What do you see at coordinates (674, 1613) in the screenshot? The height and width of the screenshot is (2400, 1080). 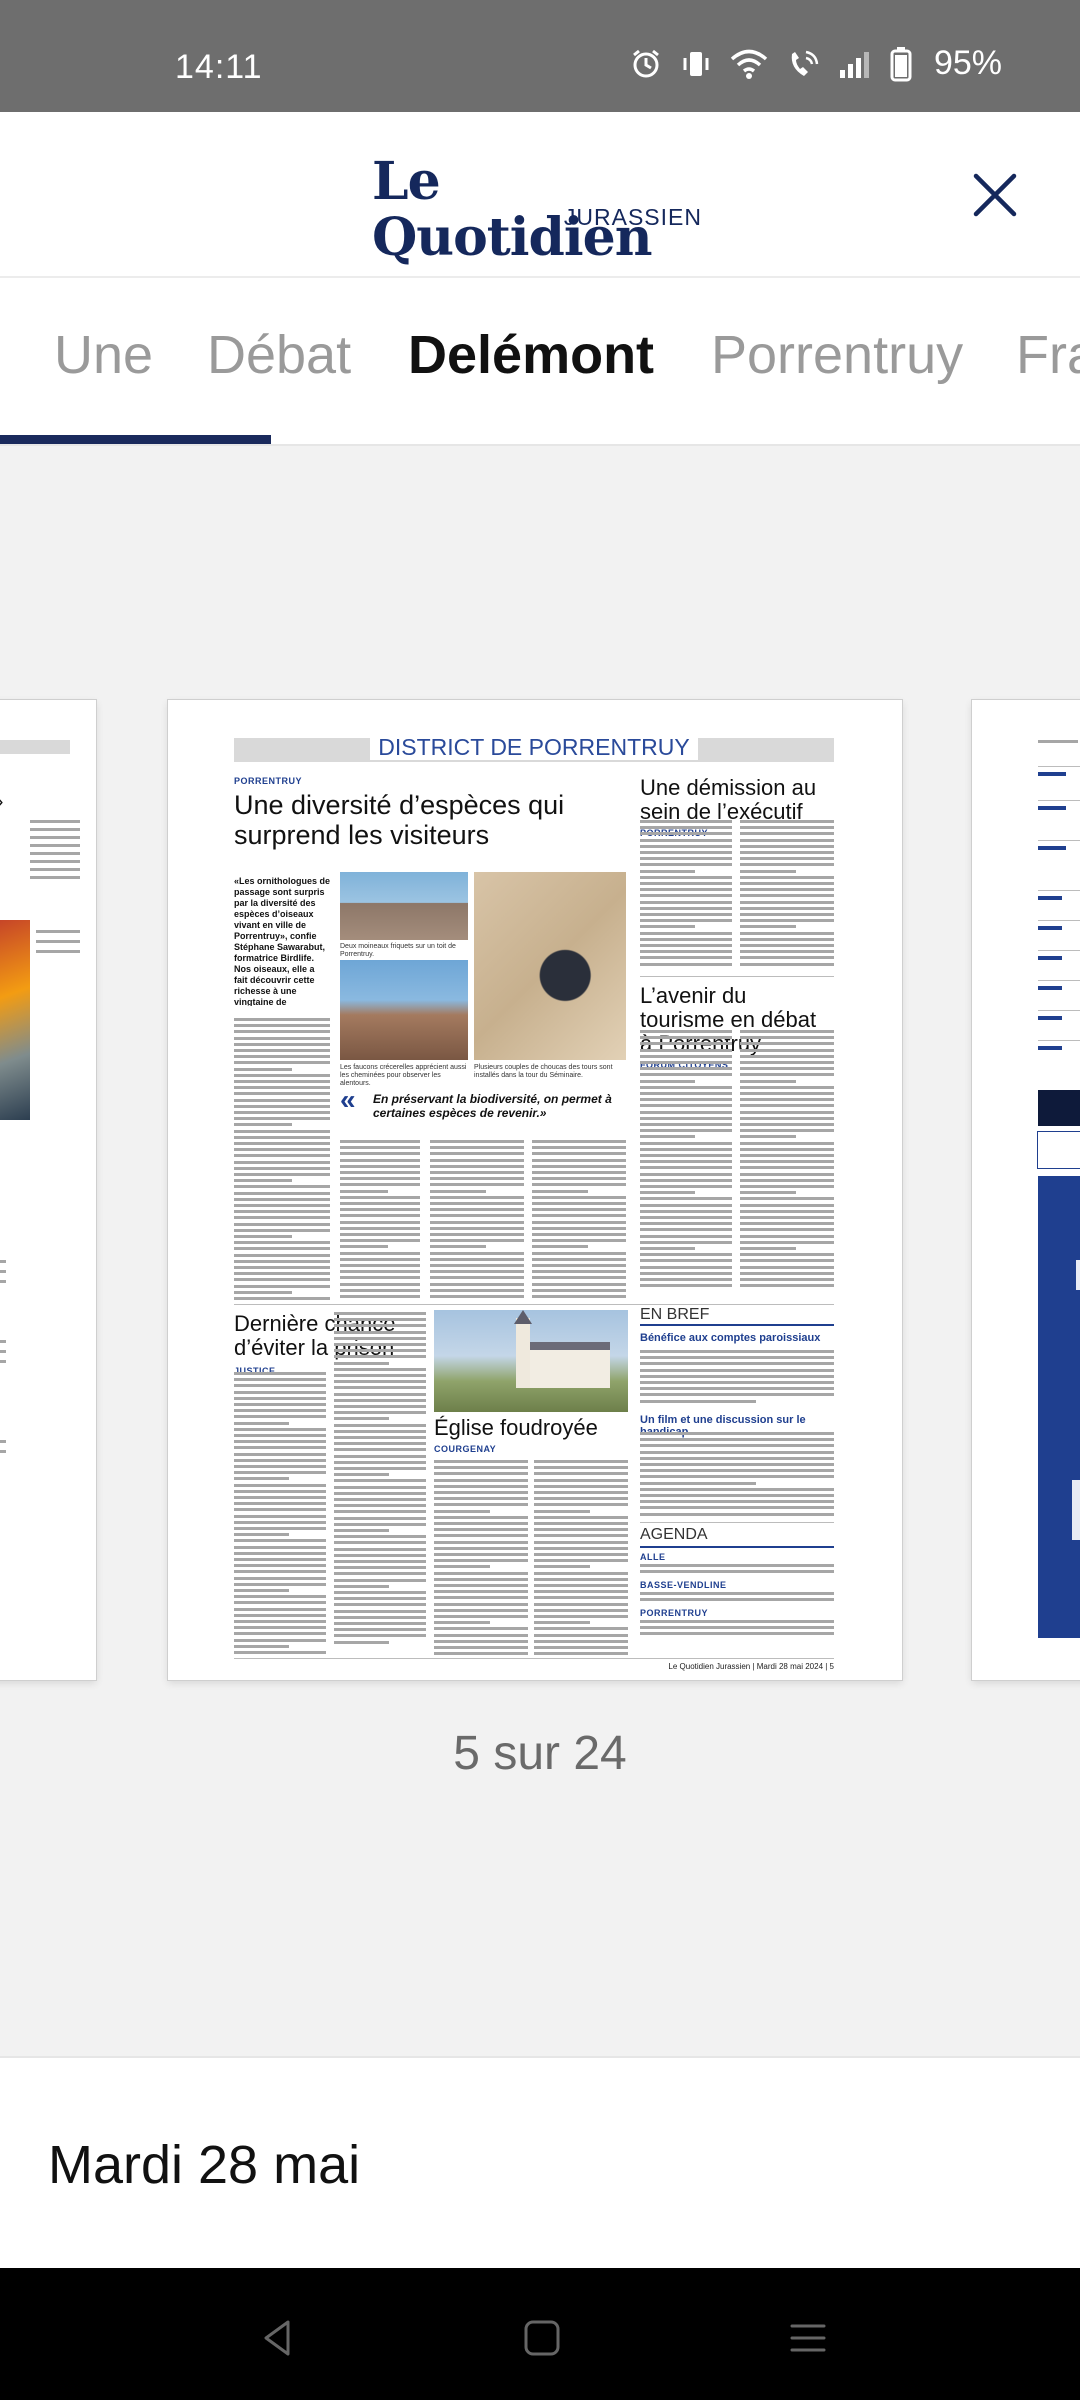 I see `agenda-item: PORRENTRUY` at bounding box center [674, 1613].